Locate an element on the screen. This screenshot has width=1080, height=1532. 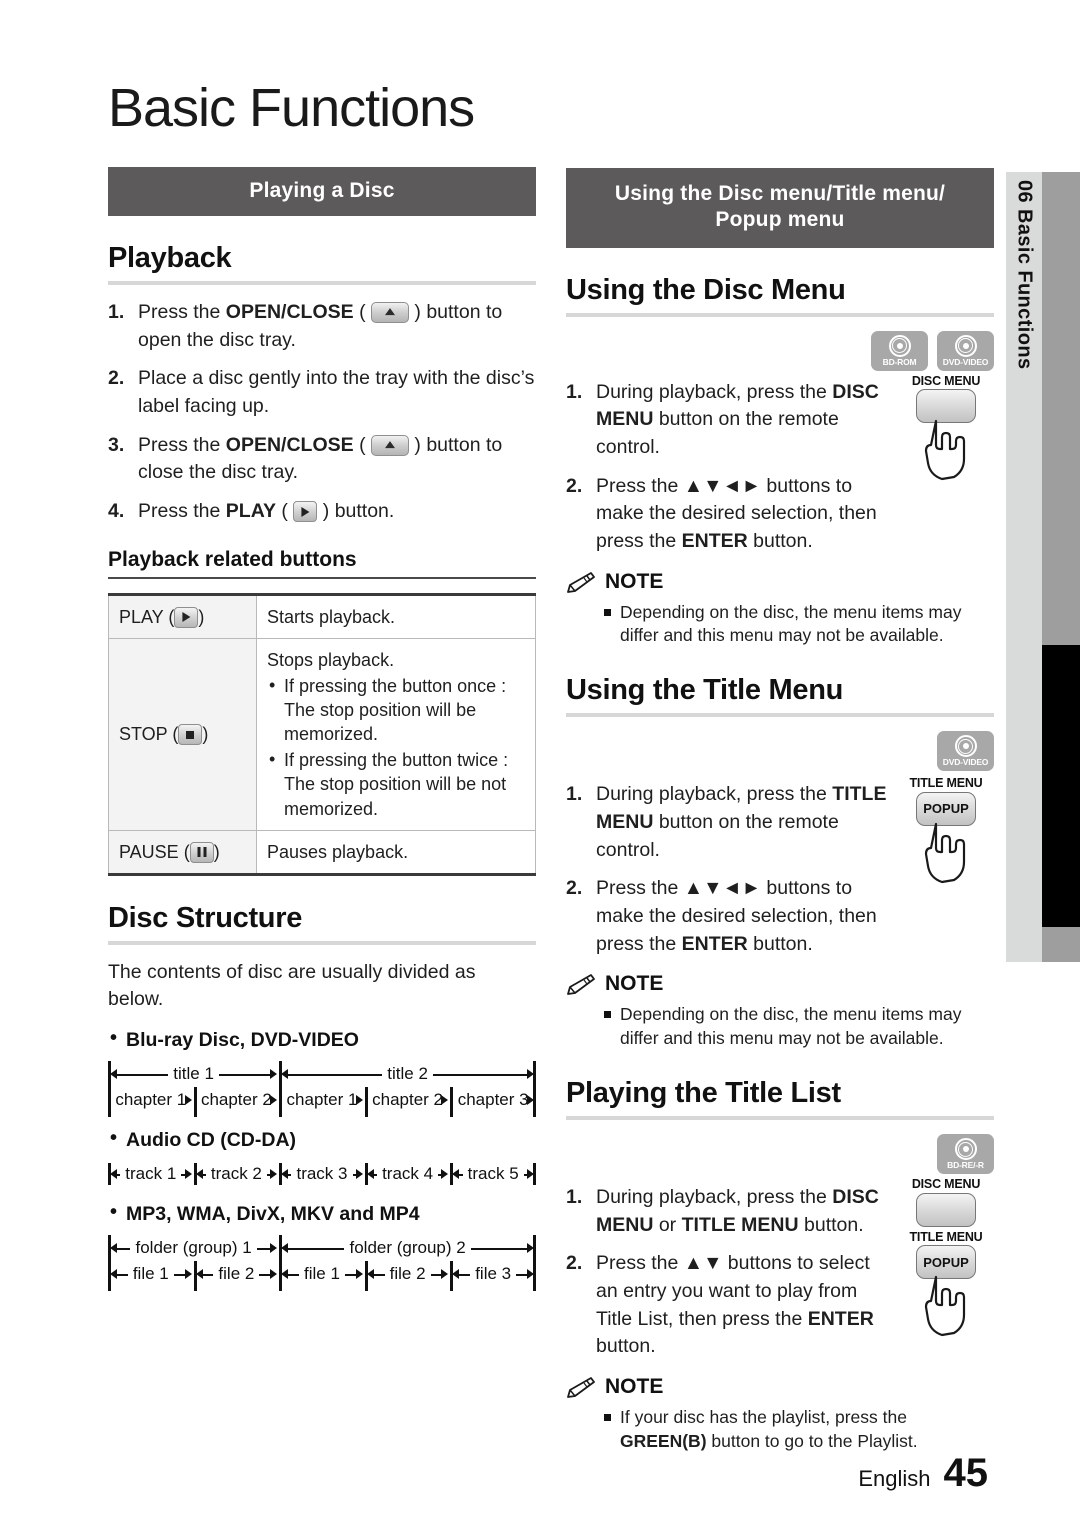
step-text: Press the PLAY ( ) button. is located at coordinates (266, 511).